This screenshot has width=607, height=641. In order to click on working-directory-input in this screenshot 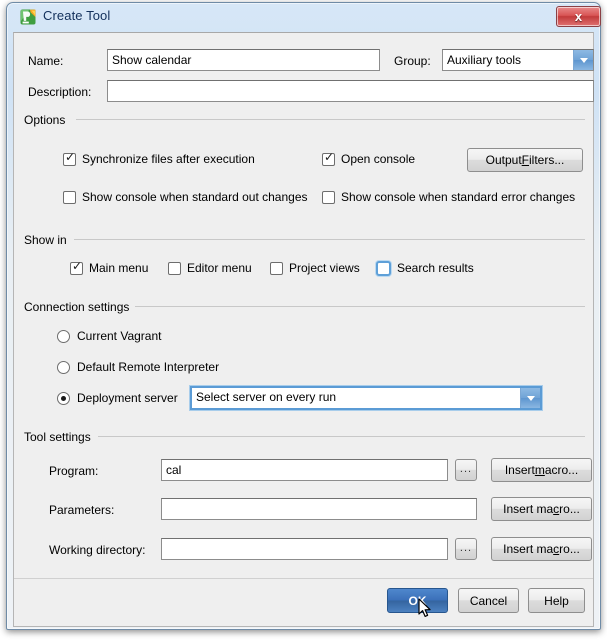, I will do `click(304, 549)`.